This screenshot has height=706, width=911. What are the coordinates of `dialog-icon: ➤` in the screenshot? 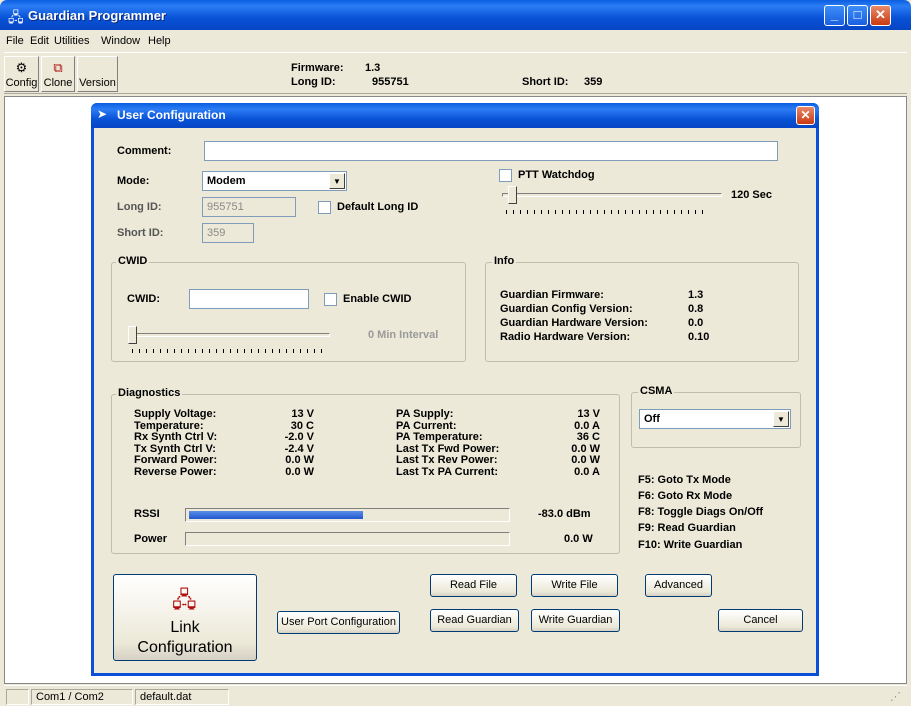 It's located at (102, 114).